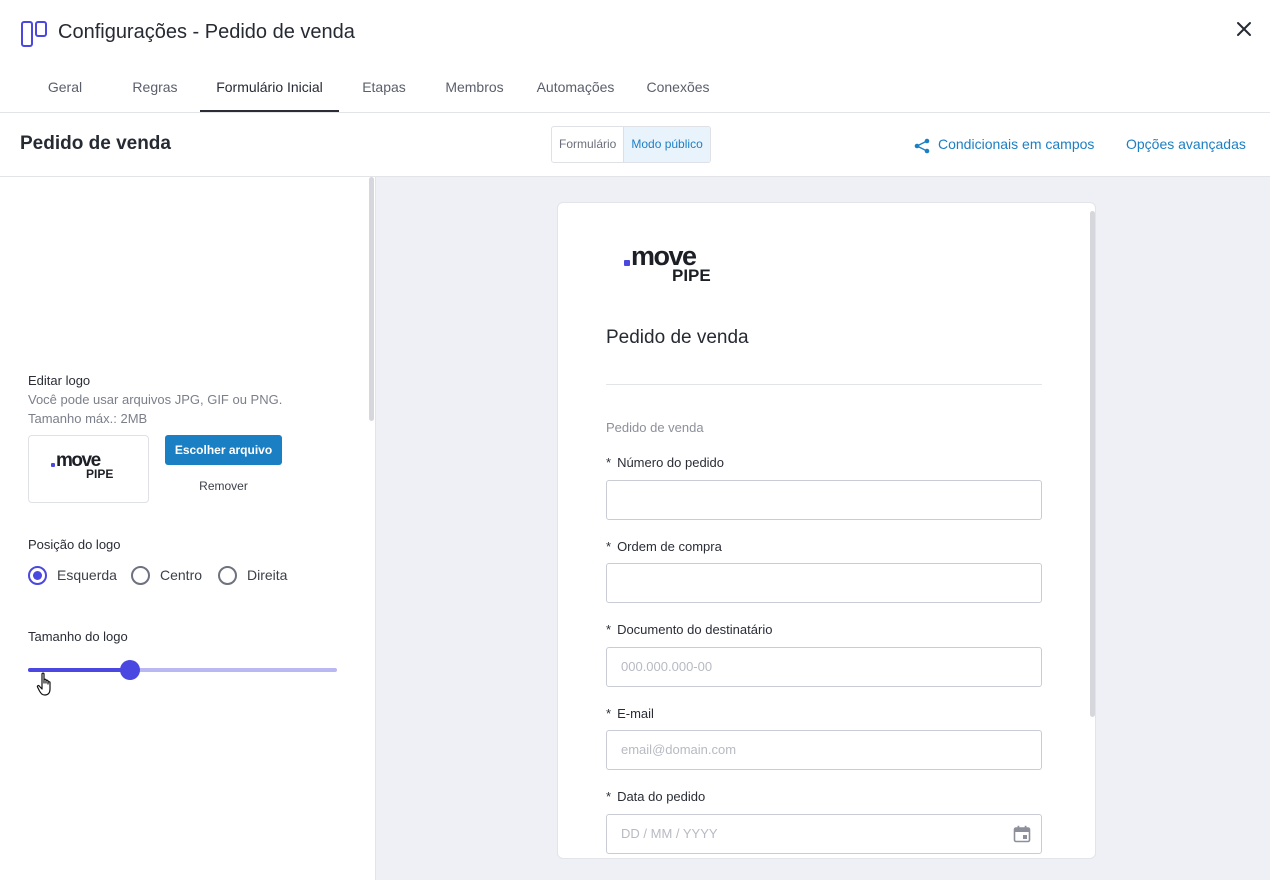 This screenshot has height=880, width=1270. Describe the element at coordinates (1186, 144) in the screenshot. I see `advanced-options-link: Opções avançadas` at that location.